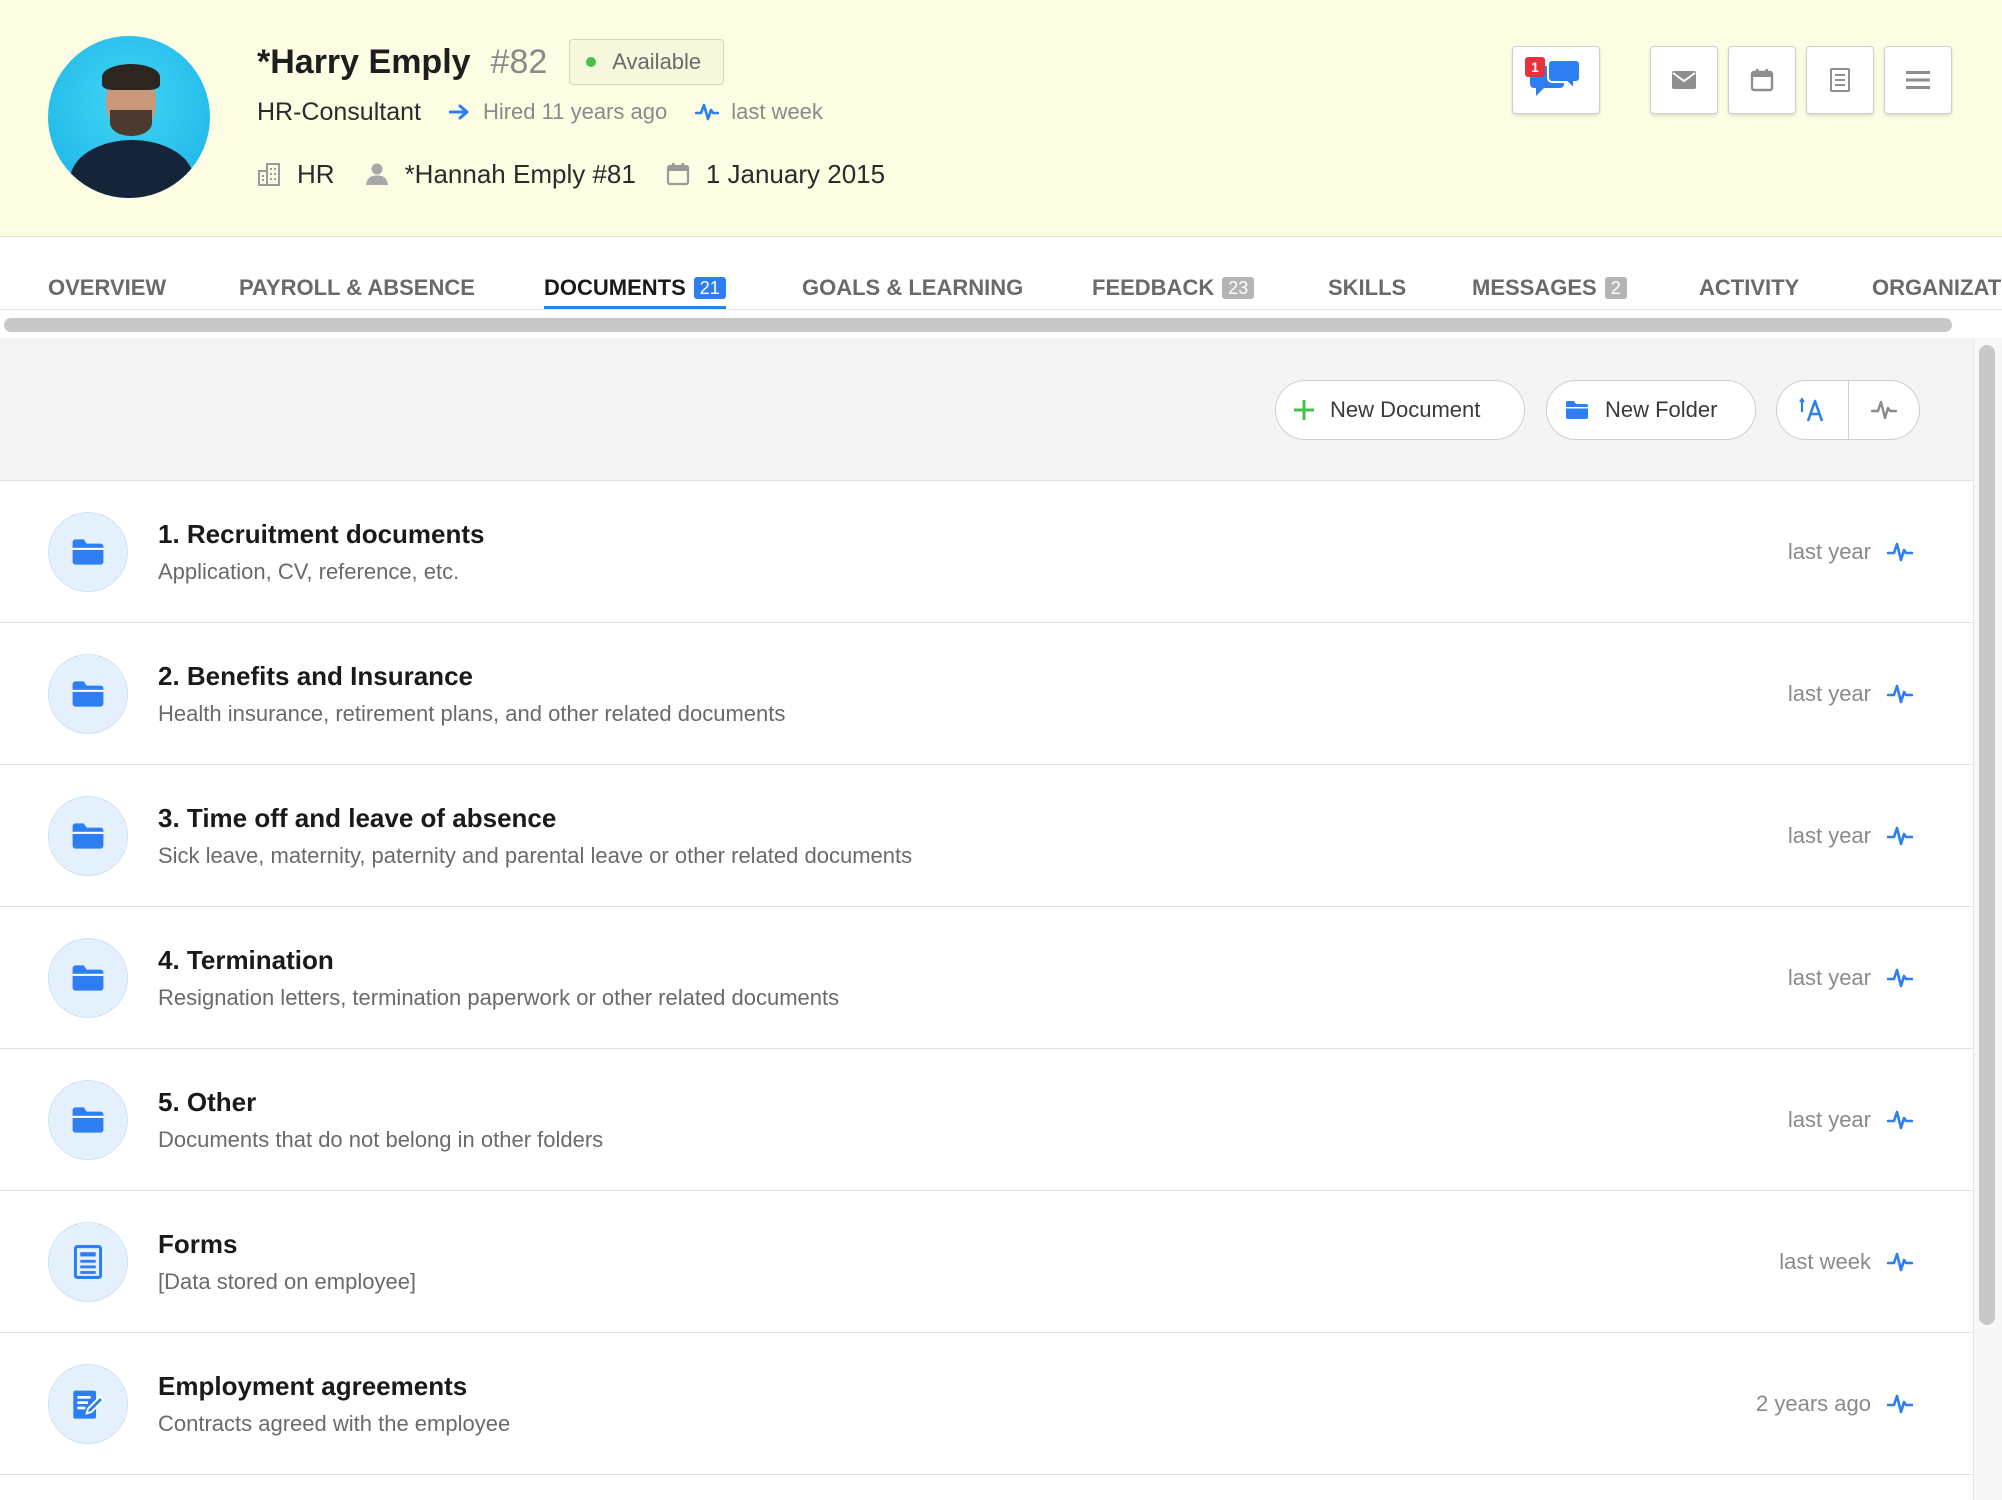 The width and height of the screenshot is (2002, 1500). What do you see at coordinates (246, 960) in the screenshot?
I see `document-title: 4. Termination` at bounding box center [246, 960].